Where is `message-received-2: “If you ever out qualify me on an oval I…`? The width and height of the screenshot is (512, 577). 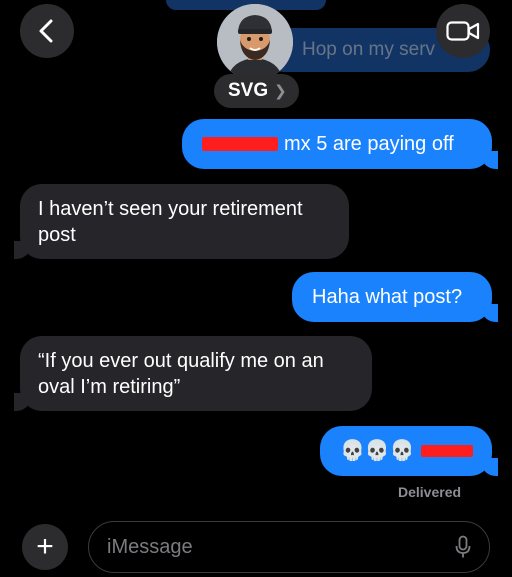
message-received-2: “If you ever out qualify me on an oval I… is located at coordinates (193, 373).